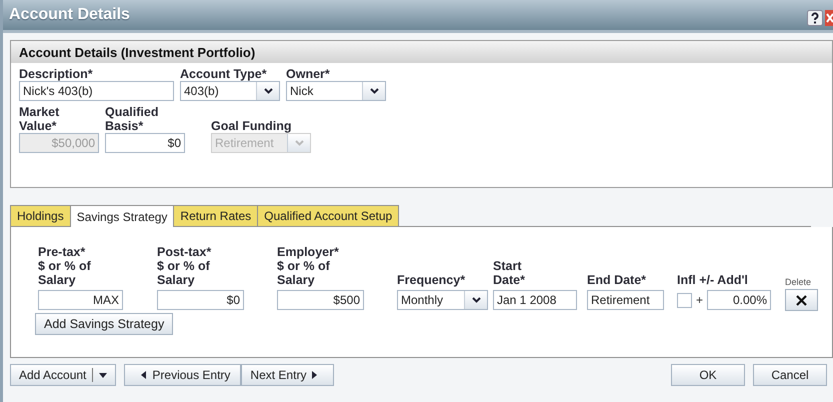  Describe the element at coordinates (252, 126) in the screenshot. I see `field-label: Goal Funding` at that location.